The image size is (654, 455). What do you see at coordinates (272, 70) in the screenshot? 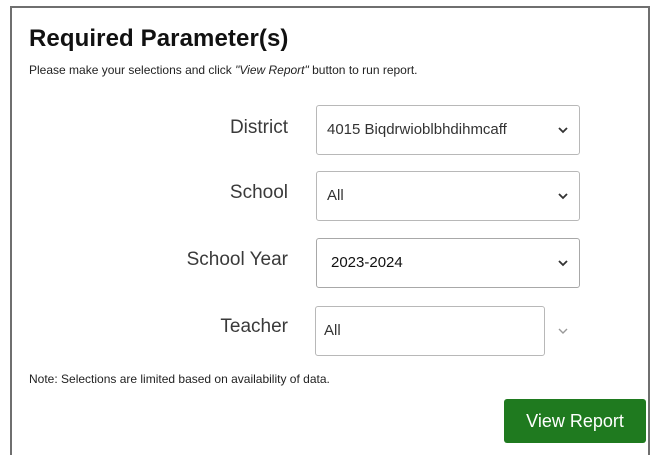
I see `instructions-emphasis: "View Report"` at bounding box center [272, 70].